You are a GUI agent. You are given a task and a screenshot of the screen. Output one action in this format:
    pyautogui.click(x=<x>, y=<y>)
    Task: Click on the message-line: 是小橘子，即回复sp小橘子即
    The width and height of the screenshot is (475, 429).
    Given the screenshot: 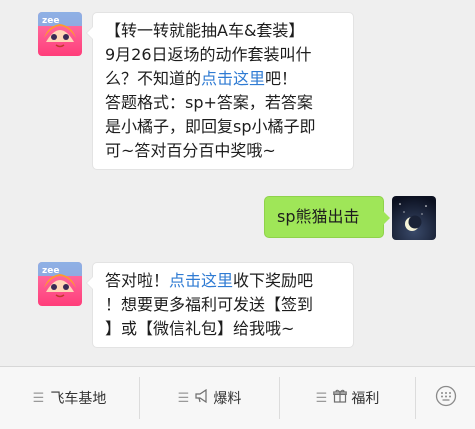 What is the action you would take?
    pyautogui.click(x=223, y=127)
    